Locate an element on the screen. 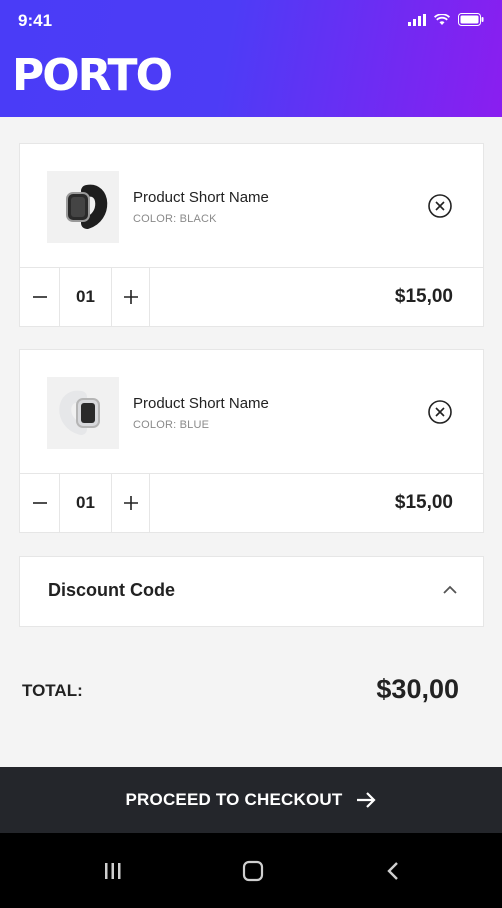 Image resolution: width=502 pixels, height=908 pixels. total-value: $30,00 is located at coordinates (417, 689).